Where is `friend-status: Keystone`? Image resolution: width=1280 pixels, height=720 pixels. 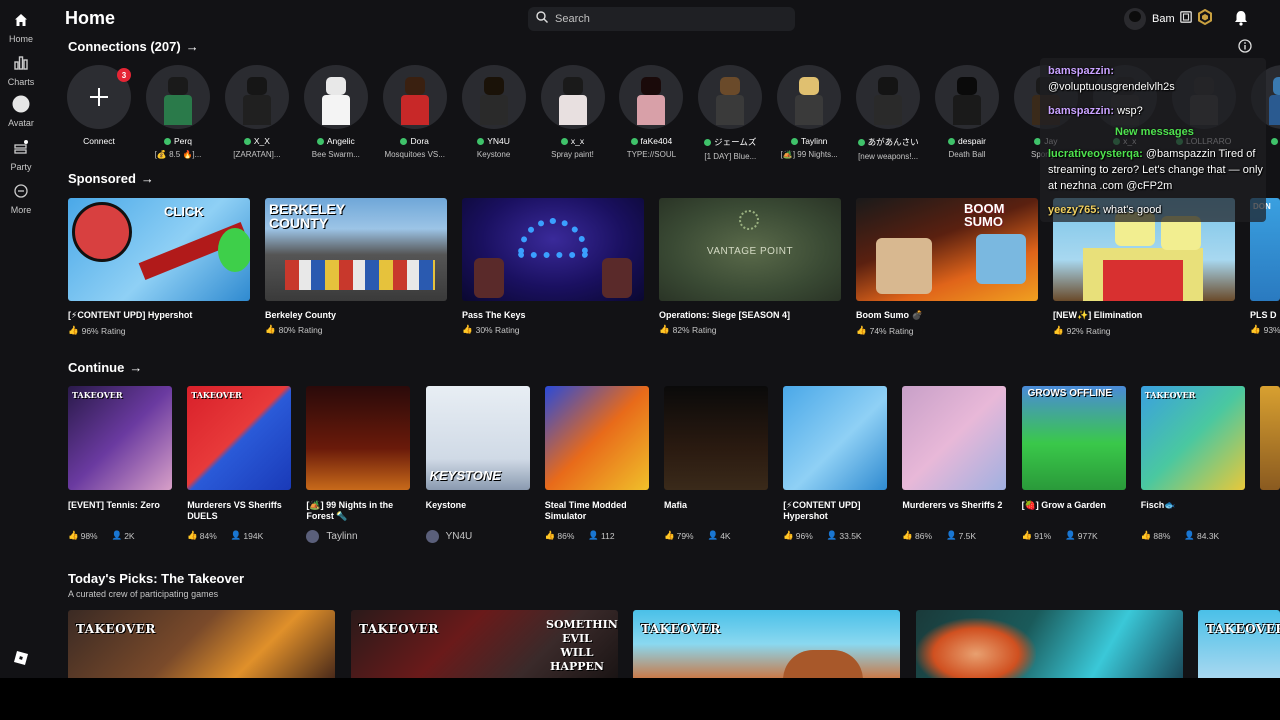 friend-status: Keystone is located at coordinates (493, 154).